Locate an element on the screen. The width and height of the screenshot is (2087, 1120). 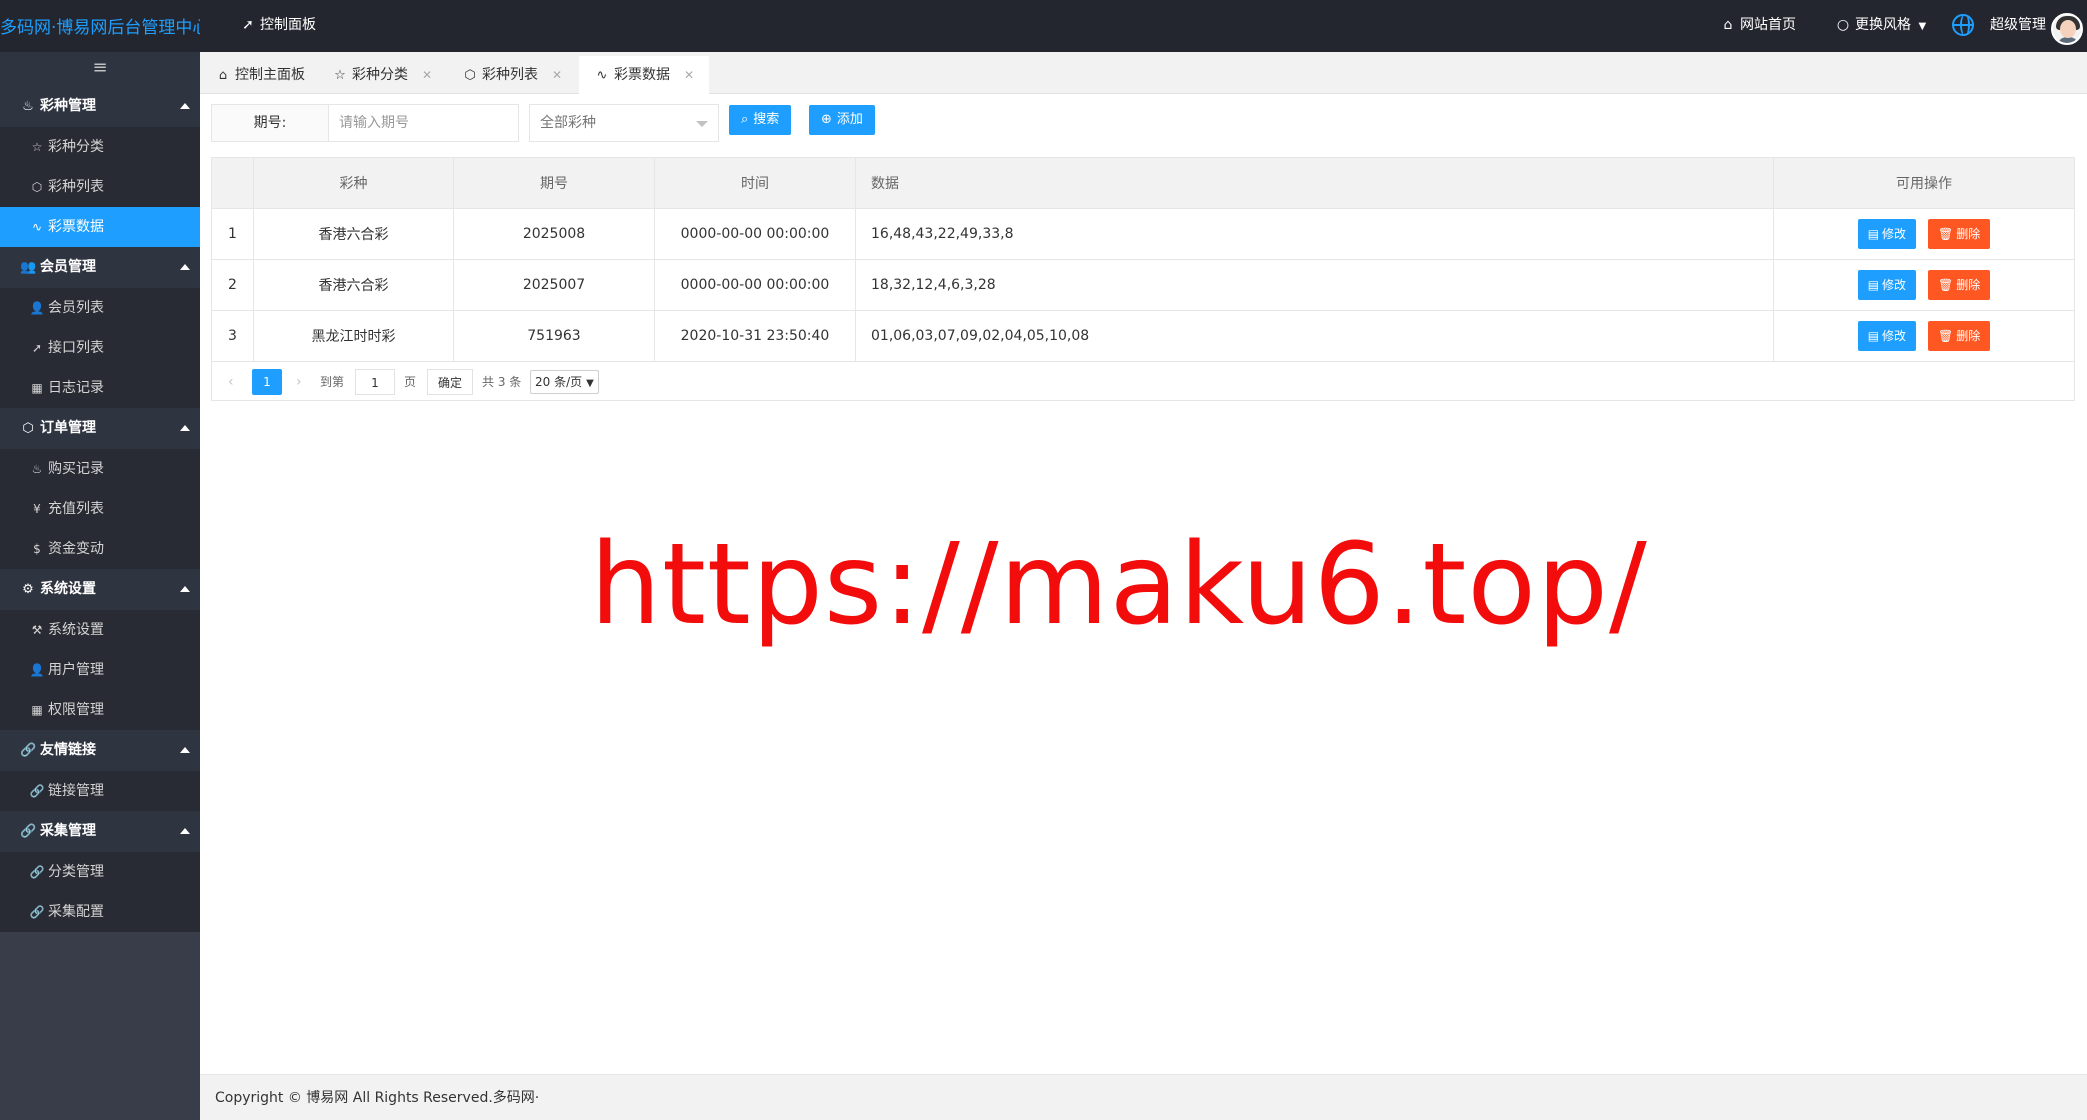
search-icon: ⌕ is located at coordinates (745, 119).